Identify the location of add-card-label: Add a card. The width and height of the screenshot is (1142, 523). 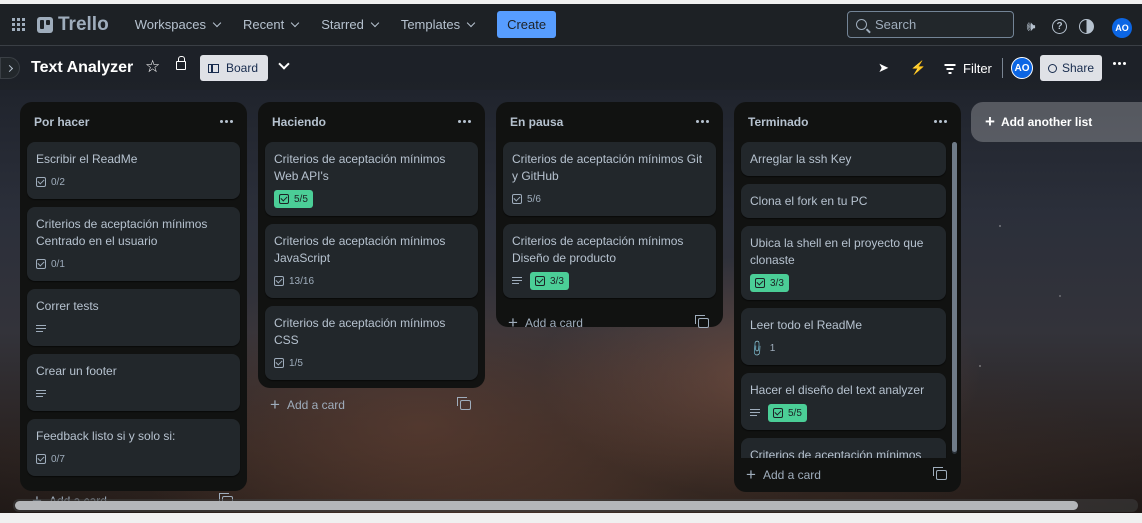
(553, 323).